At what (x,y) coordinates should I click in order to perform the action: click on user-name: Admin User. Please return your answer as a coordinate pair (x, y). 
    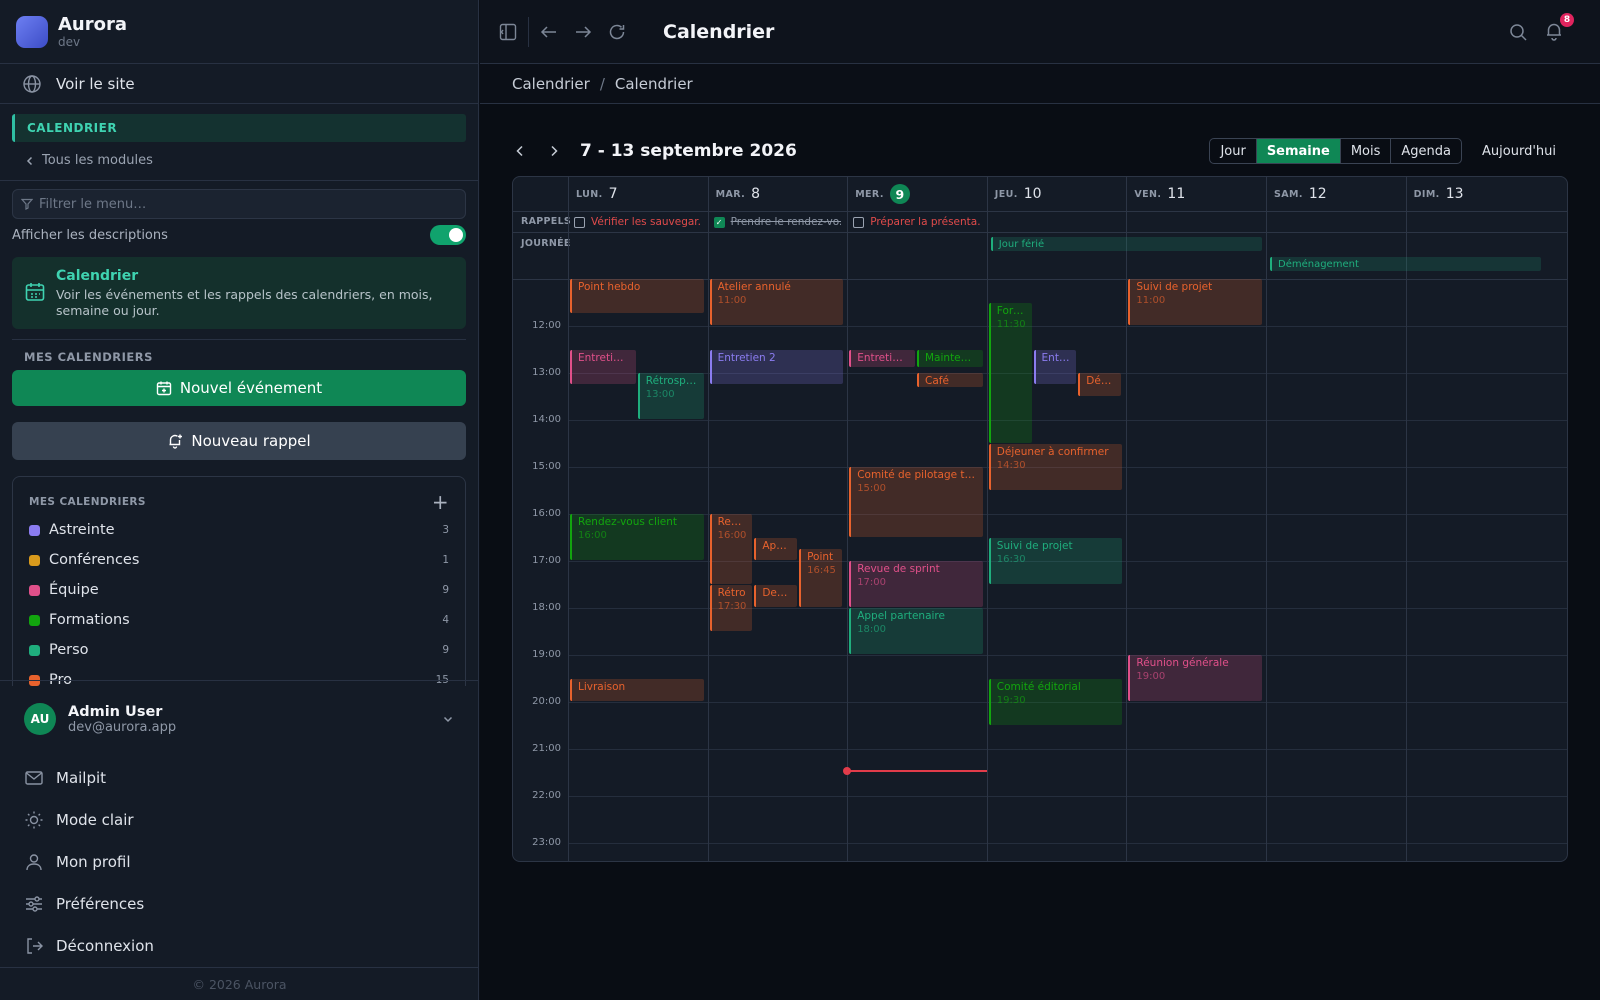
    Looking at the image, I should click on (115, 711).